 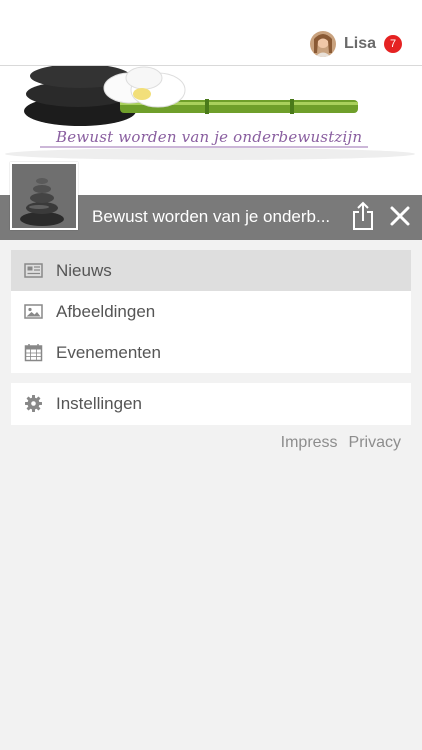 I want to click on menu-item-label: Evenementen, so click(x=108, y=352).